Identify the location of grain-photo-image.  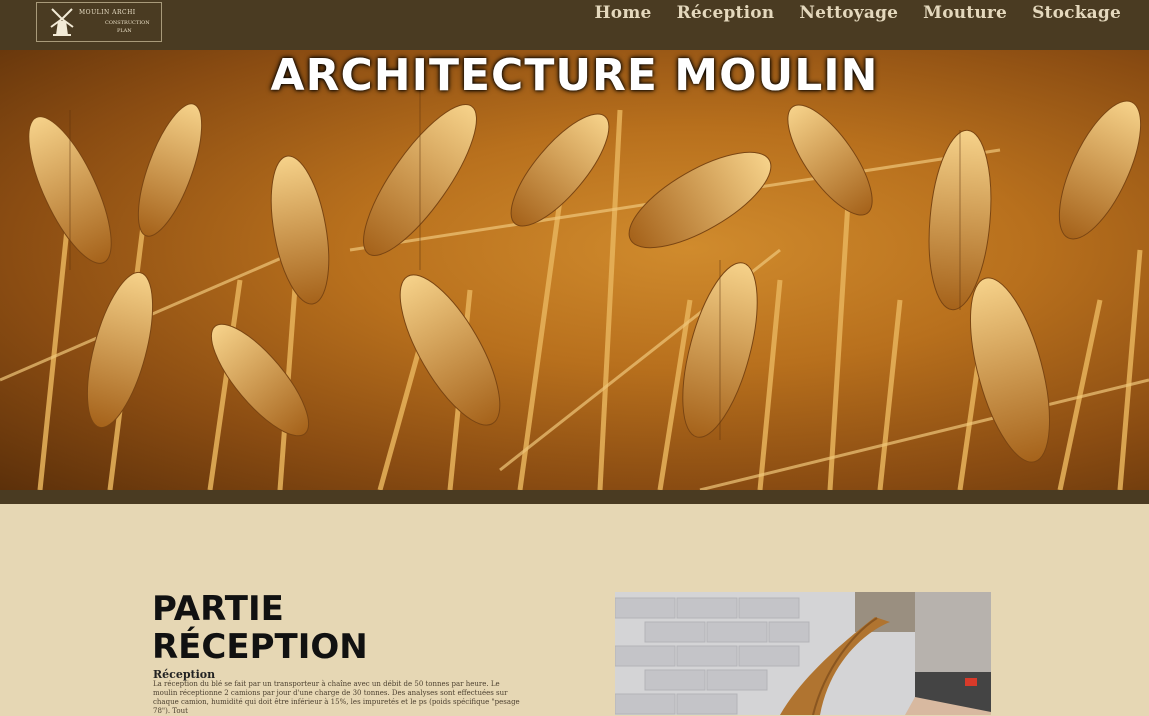
(803, 653).